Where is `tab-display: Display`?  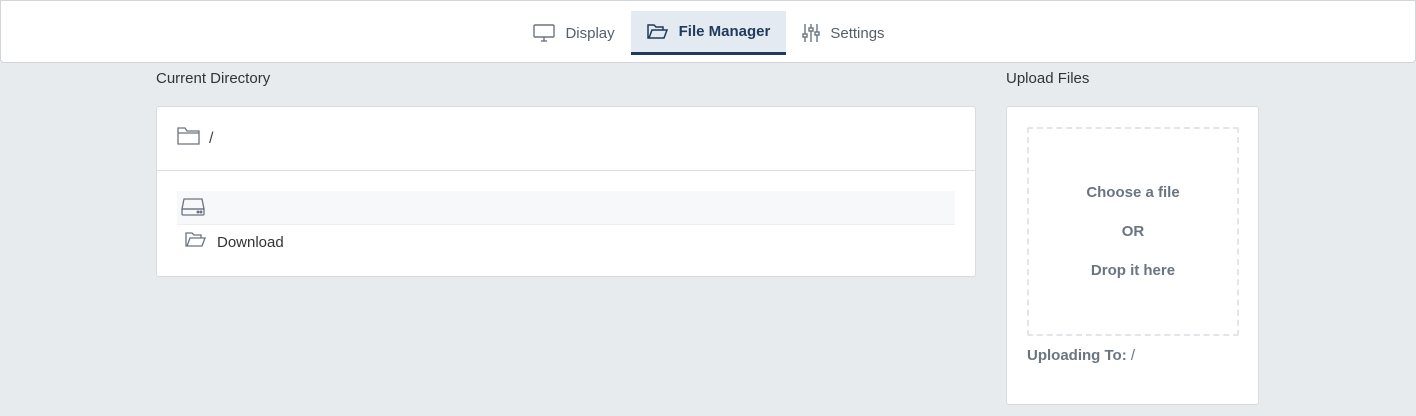 tab-display: Display is located at coordinates (573, 33).